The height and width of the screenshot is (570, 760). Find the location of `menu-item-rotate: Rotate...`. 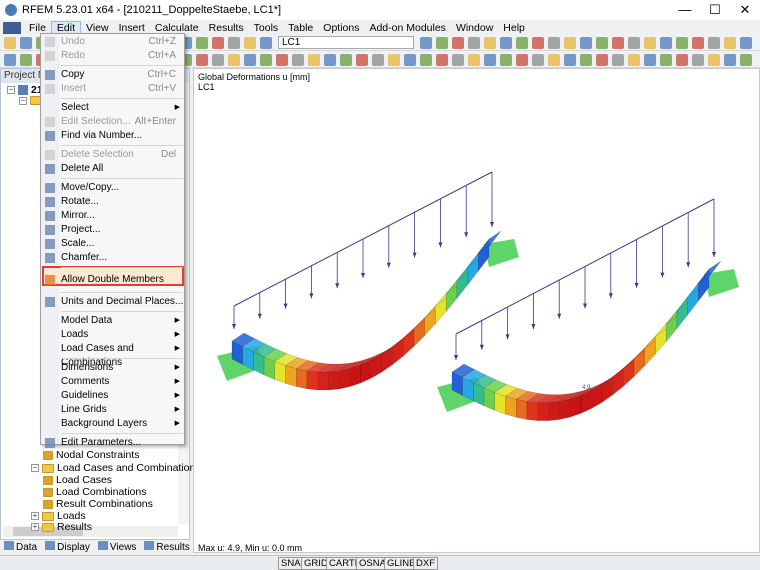

menu-item-rotate: Rotate... is located at coordinates (112, 202).